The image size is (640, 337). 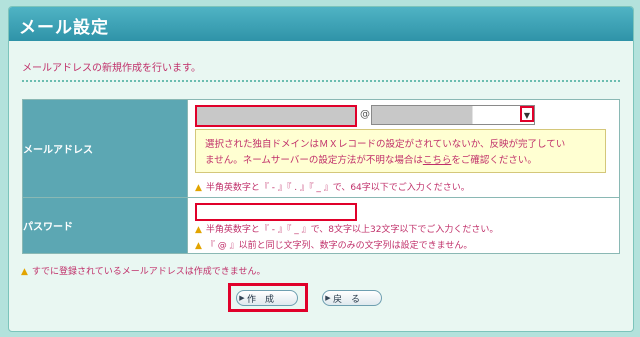 What do you see at coordinates (453, 115) in the screenshot?
I see `domain-select: ▼` at bounding box center [453, 115].